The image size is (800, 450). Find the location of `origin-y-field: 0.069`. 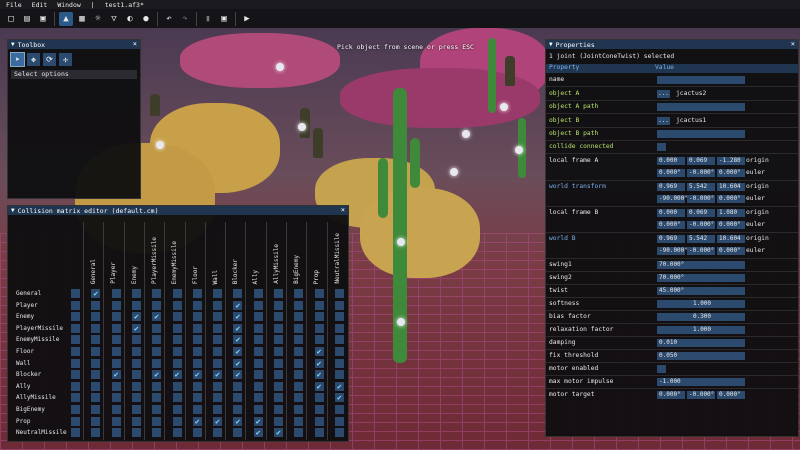

origin-y-field: 0.069 is located at coordinates (701, 161).